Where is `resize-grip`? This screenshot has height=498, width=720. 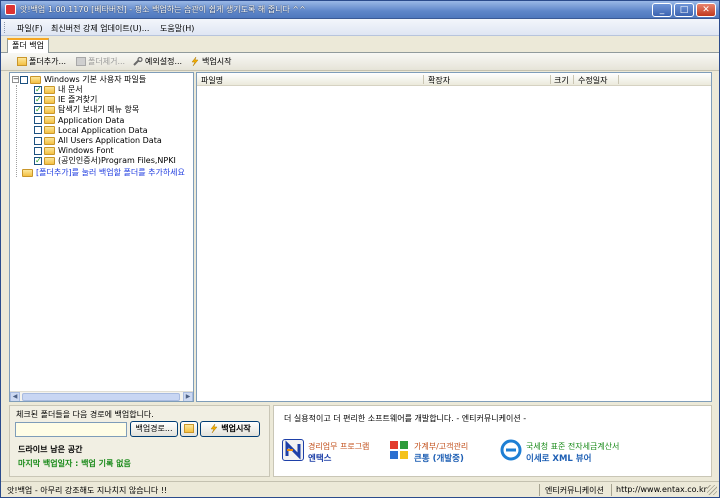 resize-grip is located at coordinates (712, 490).